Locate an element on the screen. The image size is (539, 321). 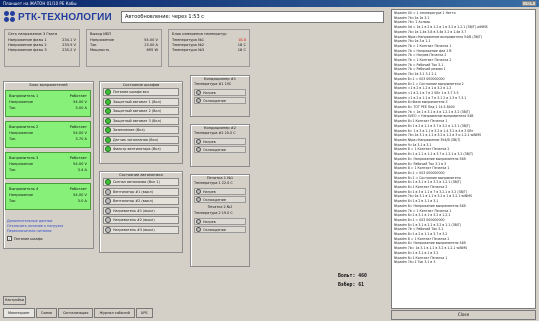
auto-item: Вентилятор #1 (выкл) is located at coordinates (141, 191).